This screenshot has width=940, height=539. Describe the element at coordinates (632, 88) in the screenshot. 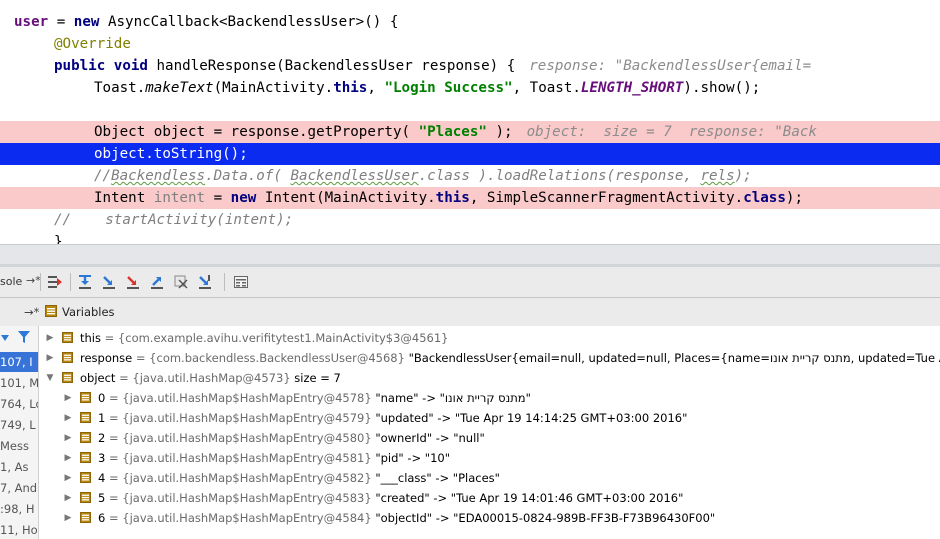

I see `static-field: LENGTH_SHORT` at that location.